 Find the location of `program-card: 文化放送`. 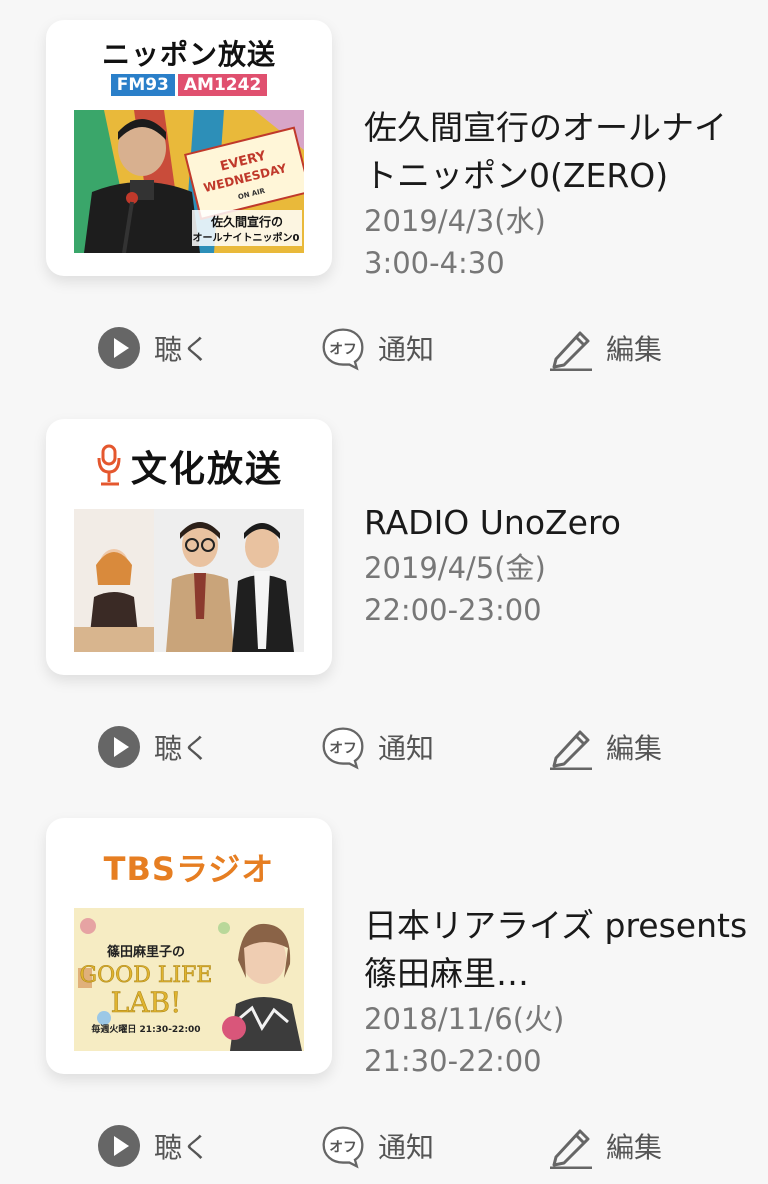

program-card: 文化放送 is located at coordinates (189, 547).